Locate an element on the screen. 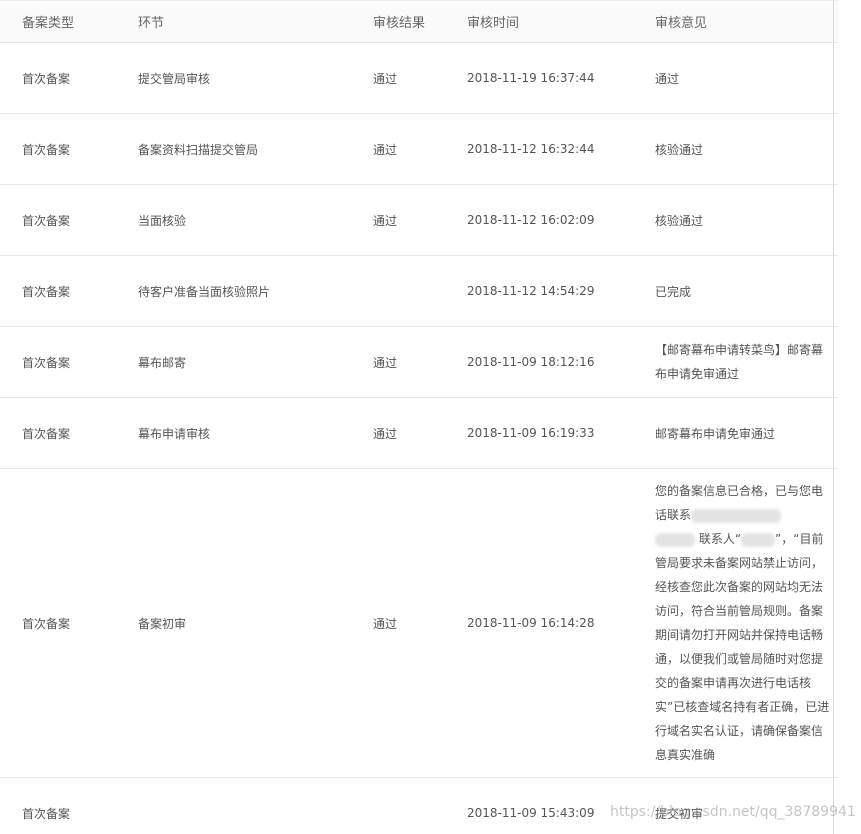 The image size is (861, 834). cell-step: 提交管局审核 is located at coordinates (255, 78).